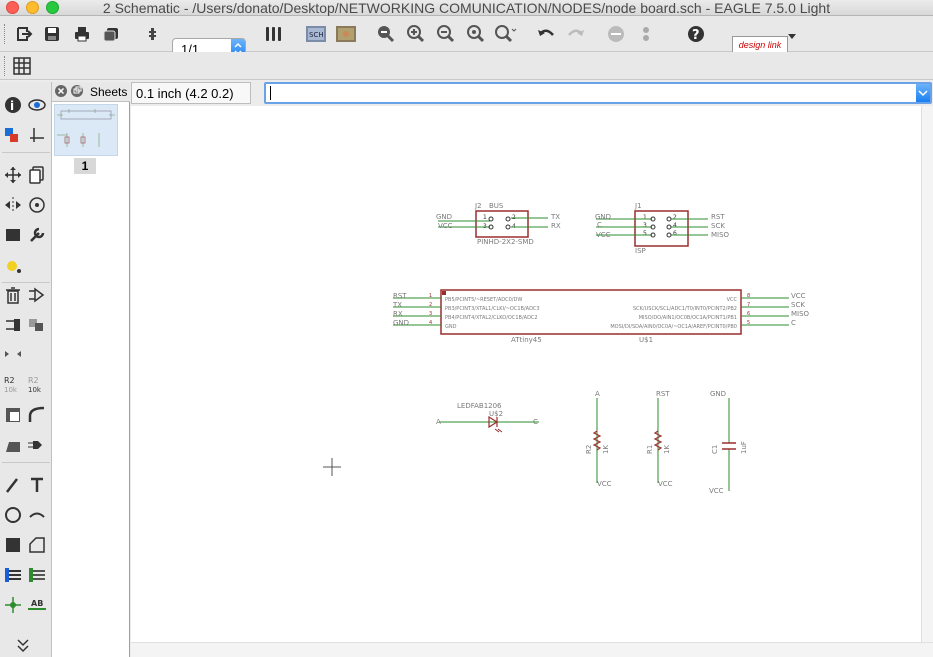  I want to click on j1-pin-2: 2, so click(675, 217).